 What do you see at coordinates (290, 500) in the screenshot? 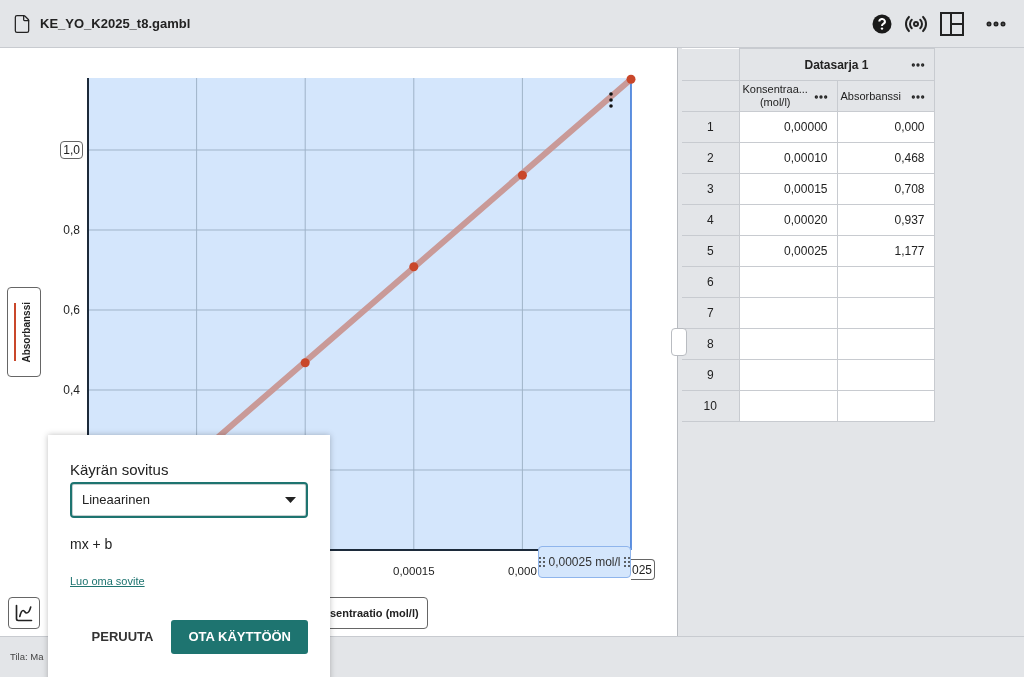
I see `dropdown-caret-icon` at bounding box center [290, 500].